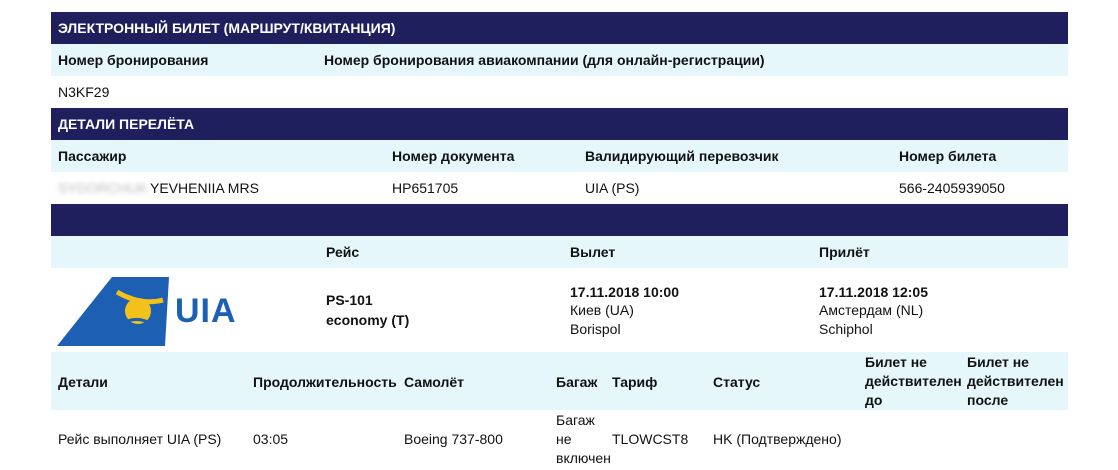 This screenshot has height=470, width=1118. Describe the element at coordinates (844, 252) in the screenshot. I see `arrival-label: Прилёт` at that location.